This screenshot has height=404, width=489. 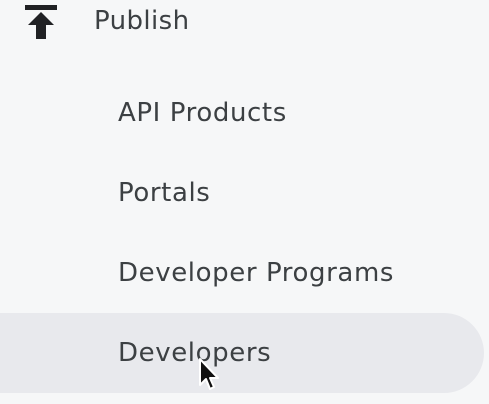 What do you see at coordinates (41, 22) in the screenshot?
I see `publish-upload-icon` at bounding box center [41, 22].